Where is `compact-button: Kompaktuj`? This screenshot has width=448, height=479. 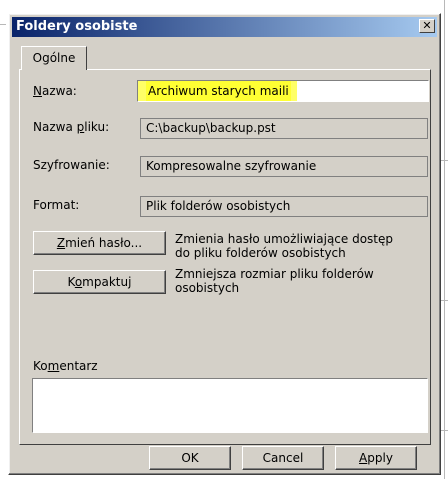 compact-button: Kompaktuj is located at coordinates (99, 282).